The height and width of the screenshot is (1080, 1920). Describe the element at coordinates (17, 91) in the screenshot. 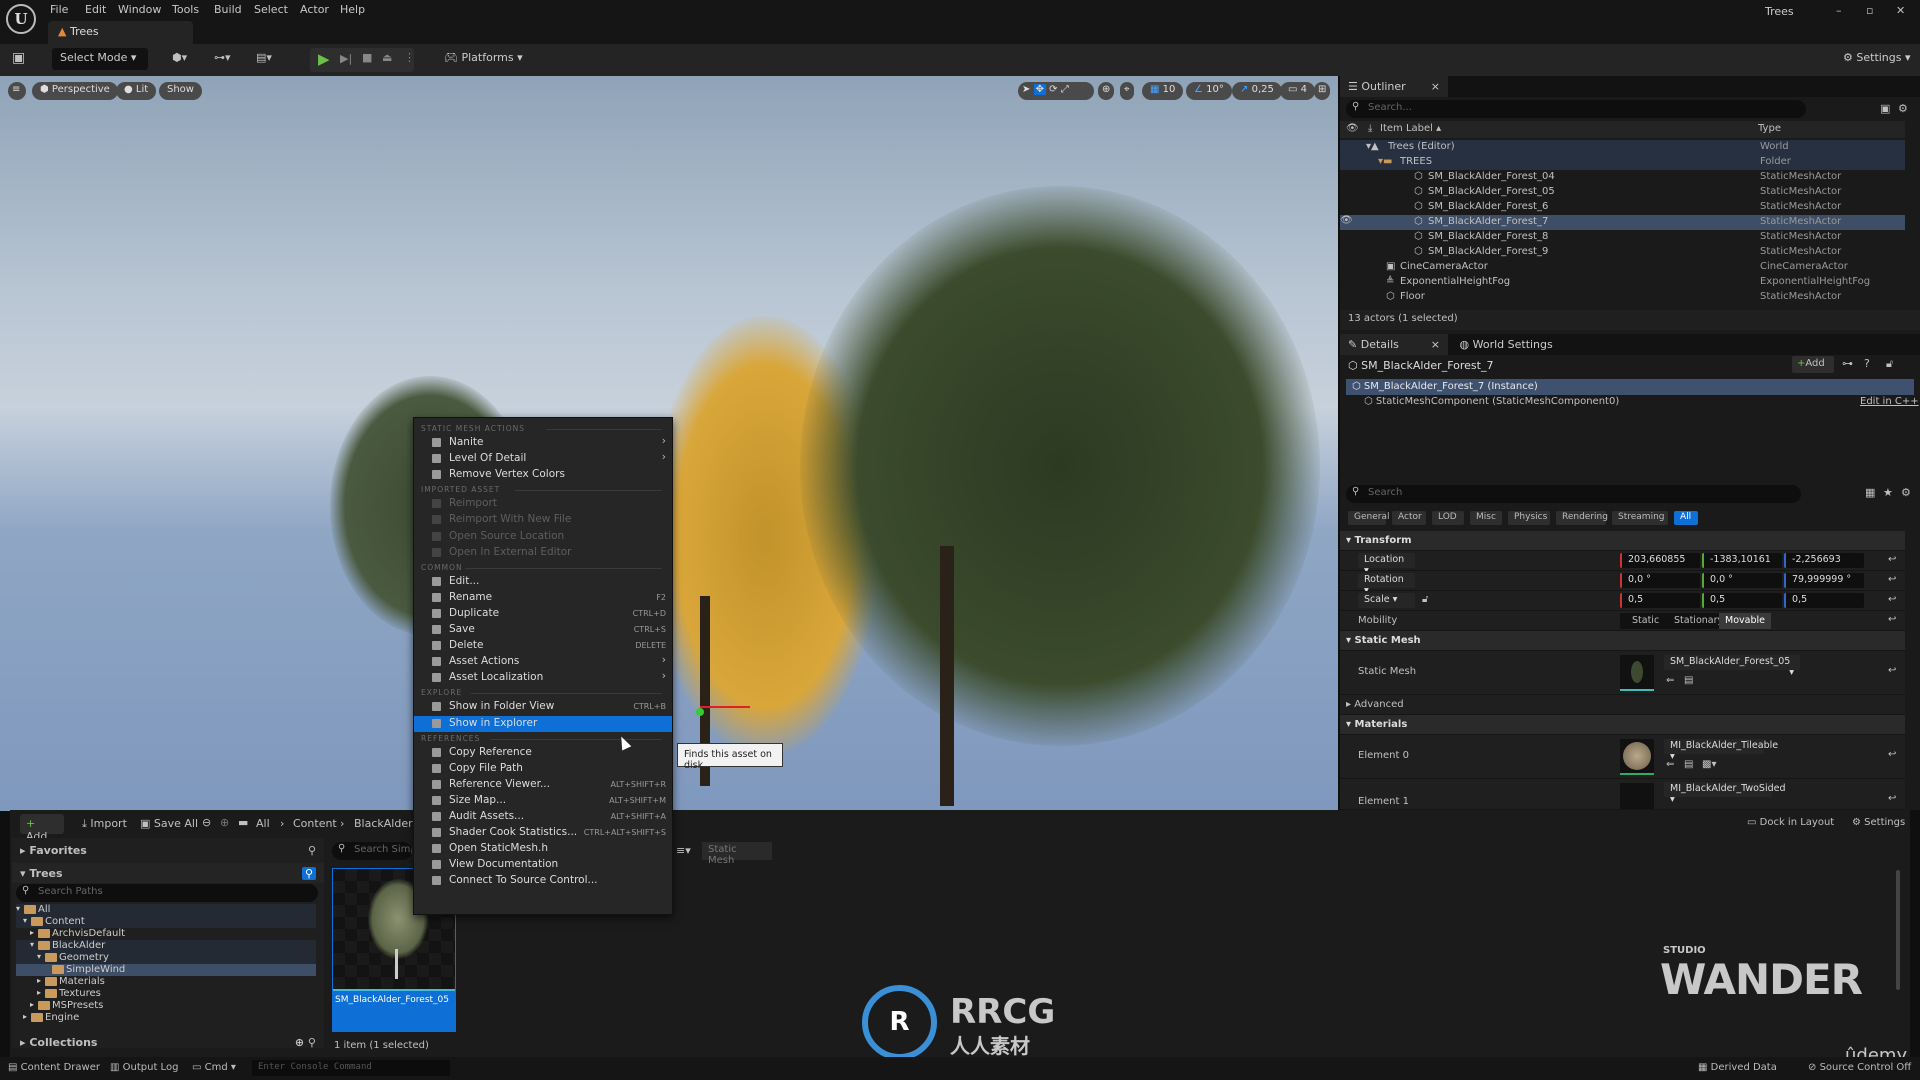

I see `viewport-menu-icon: ≡` at that location.